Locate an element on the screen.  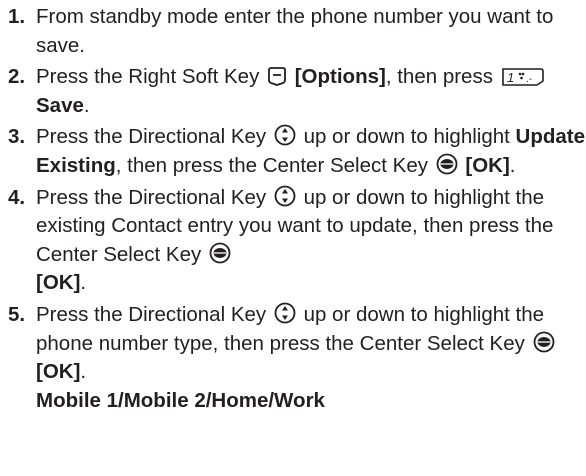
step-number: 3. is located at coordinates (17, 137).